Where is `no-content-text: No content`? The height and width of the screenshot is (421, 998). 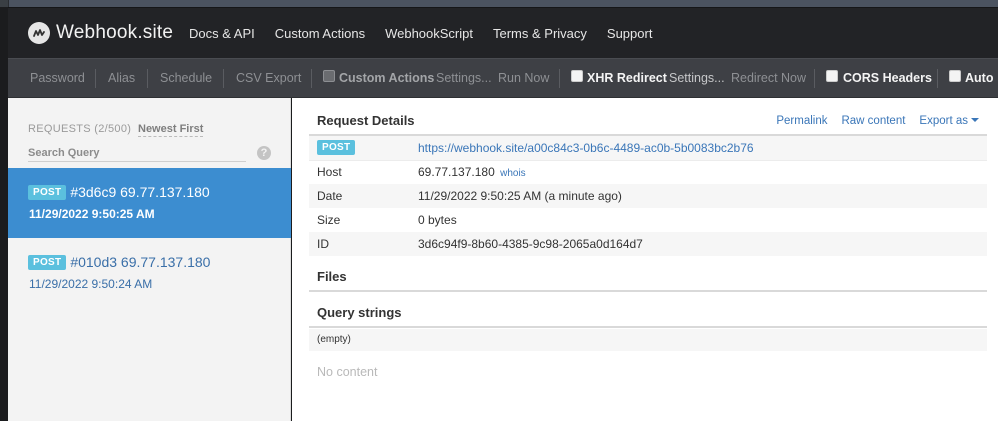
no-content-text: No content is located at coordinates (347, 372).